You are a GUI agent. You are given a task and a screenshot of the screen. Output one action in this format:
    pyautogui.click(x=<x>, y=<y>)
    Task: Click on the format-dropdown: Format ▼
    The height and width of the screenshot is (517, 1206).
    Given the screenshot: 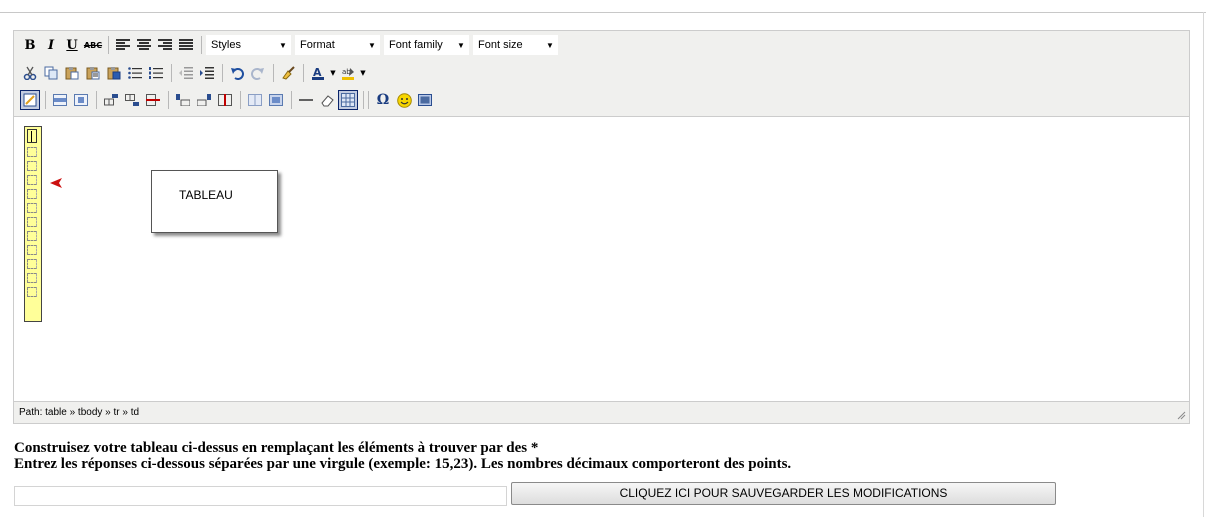 What is the action you would take?
    pyautogui.click(x=337, y=45)
    